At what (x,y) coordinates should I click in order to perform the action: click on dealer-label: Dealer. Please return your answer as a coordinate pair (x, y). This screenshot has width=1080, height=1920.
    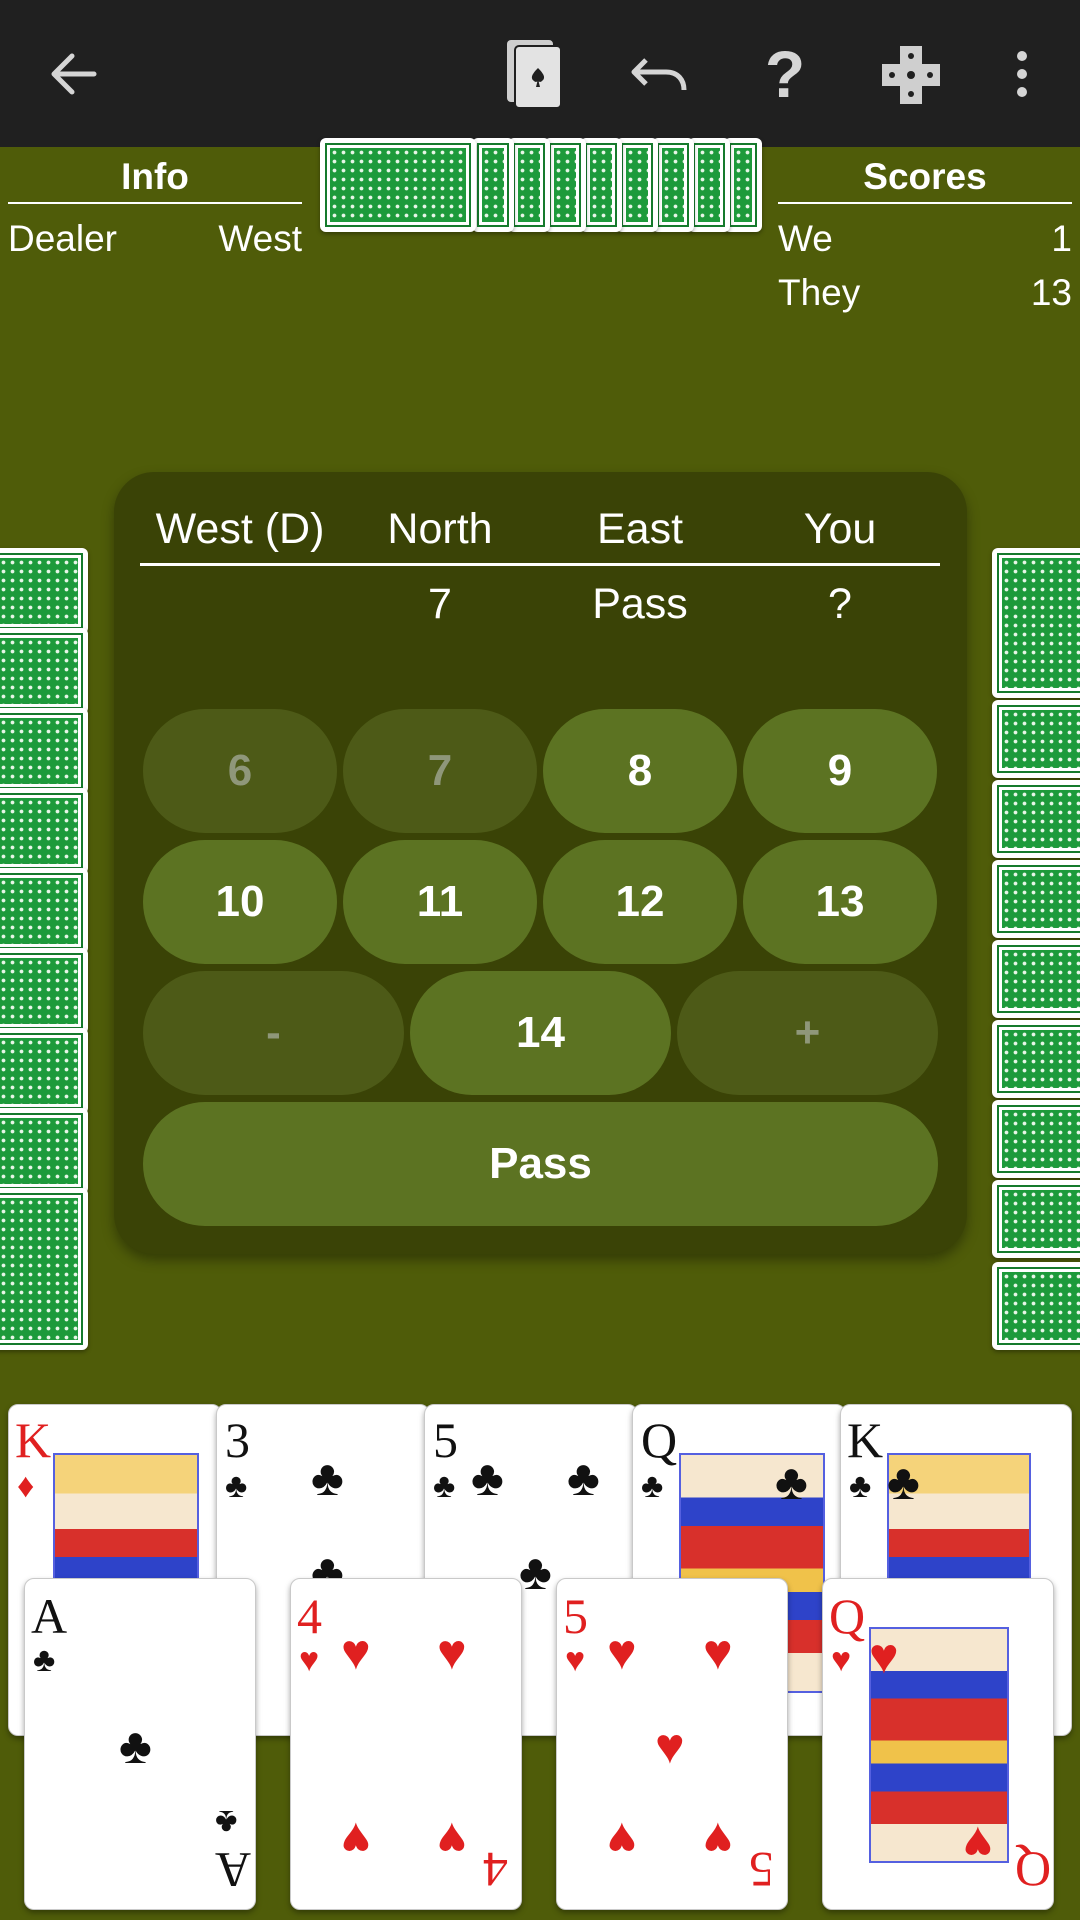
    Looking at the image, I should click on (62, 238).